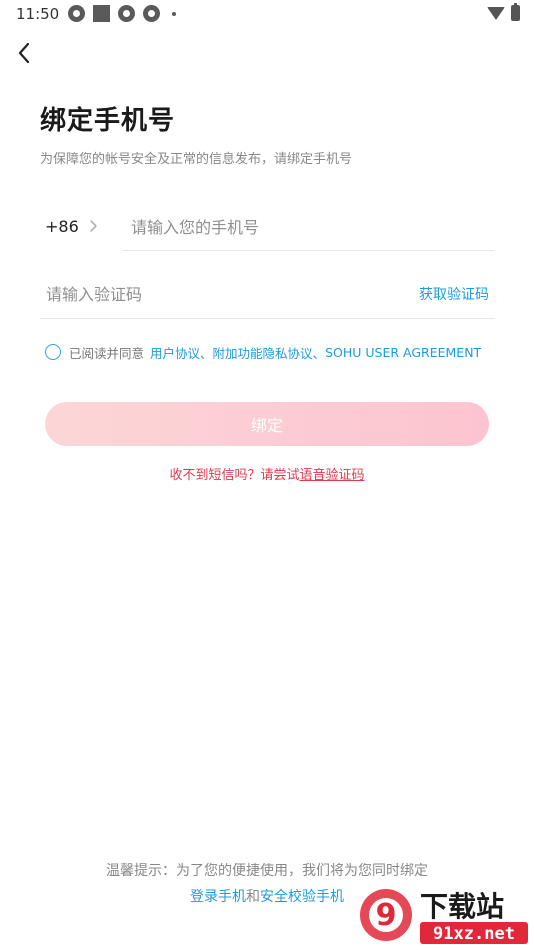 The image size is (534, 950). Describe the element at coordinates (386, 915) in the screenshot. I see `watermark-logo-mark: 9` at that location.